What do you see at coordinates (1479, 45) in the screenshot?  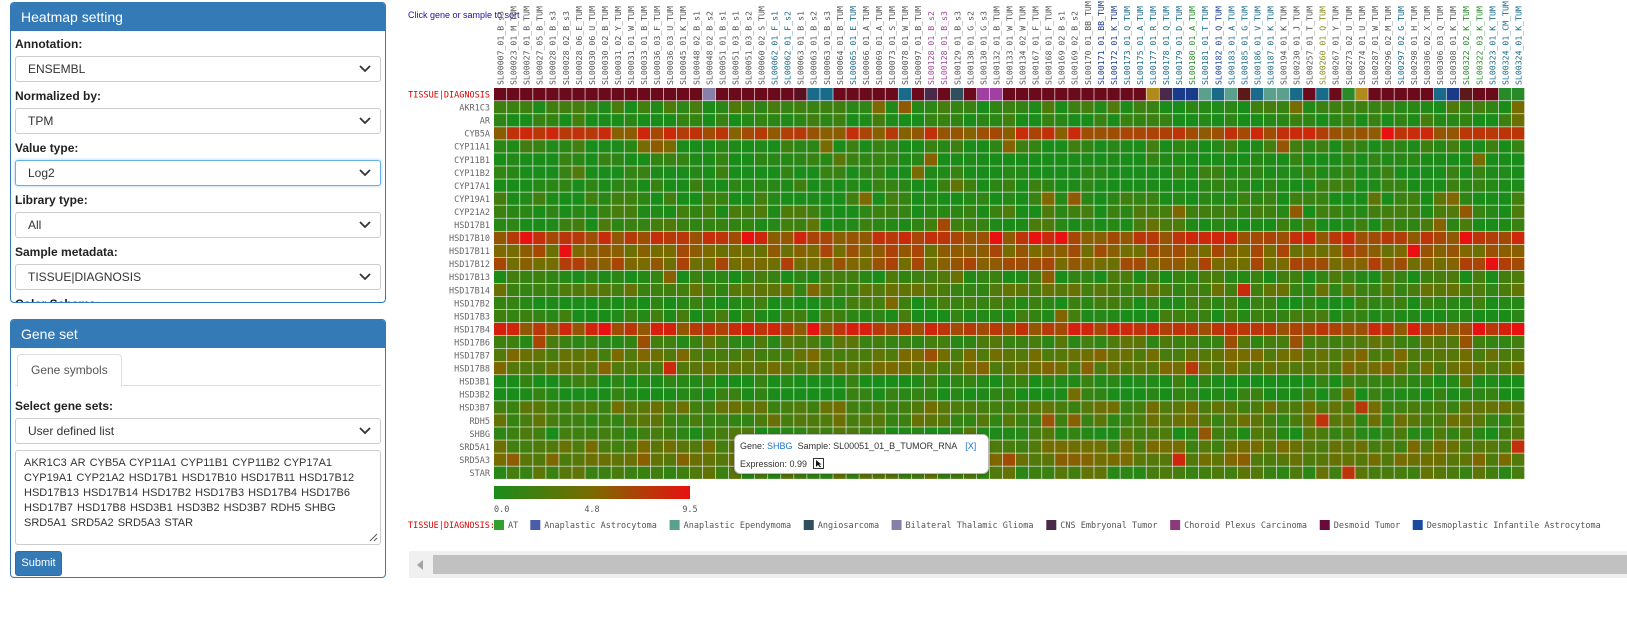 I see `sample-label: SL00322_03_K_TUM` at bounding box center [1479, 45].